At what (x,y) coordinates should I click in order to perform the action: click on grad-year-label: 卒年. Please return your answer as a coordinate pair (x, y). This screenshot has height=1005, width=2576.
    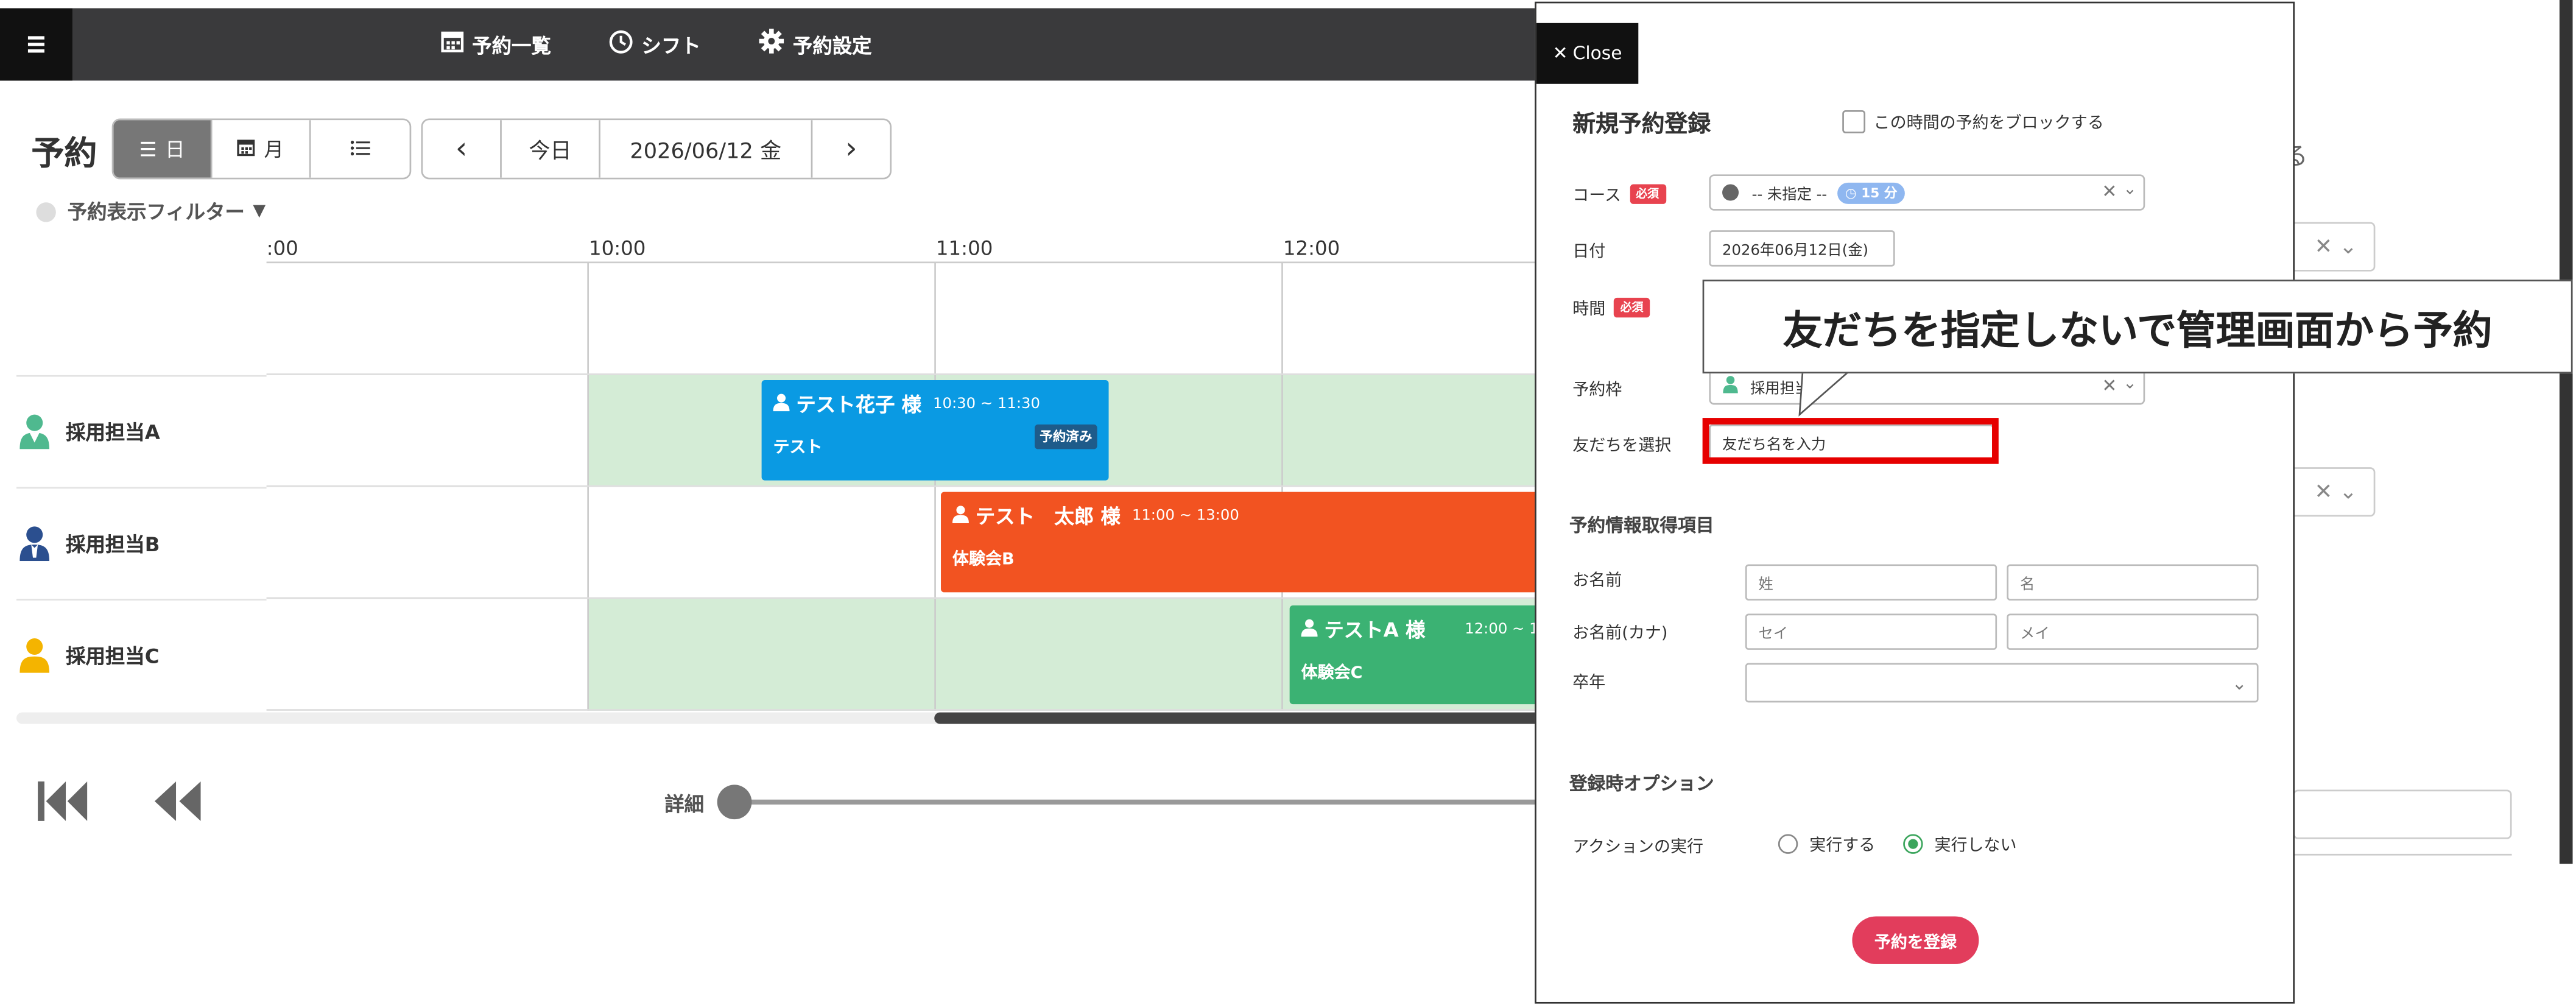
    Looking at the image, I should click on (1589, 683).